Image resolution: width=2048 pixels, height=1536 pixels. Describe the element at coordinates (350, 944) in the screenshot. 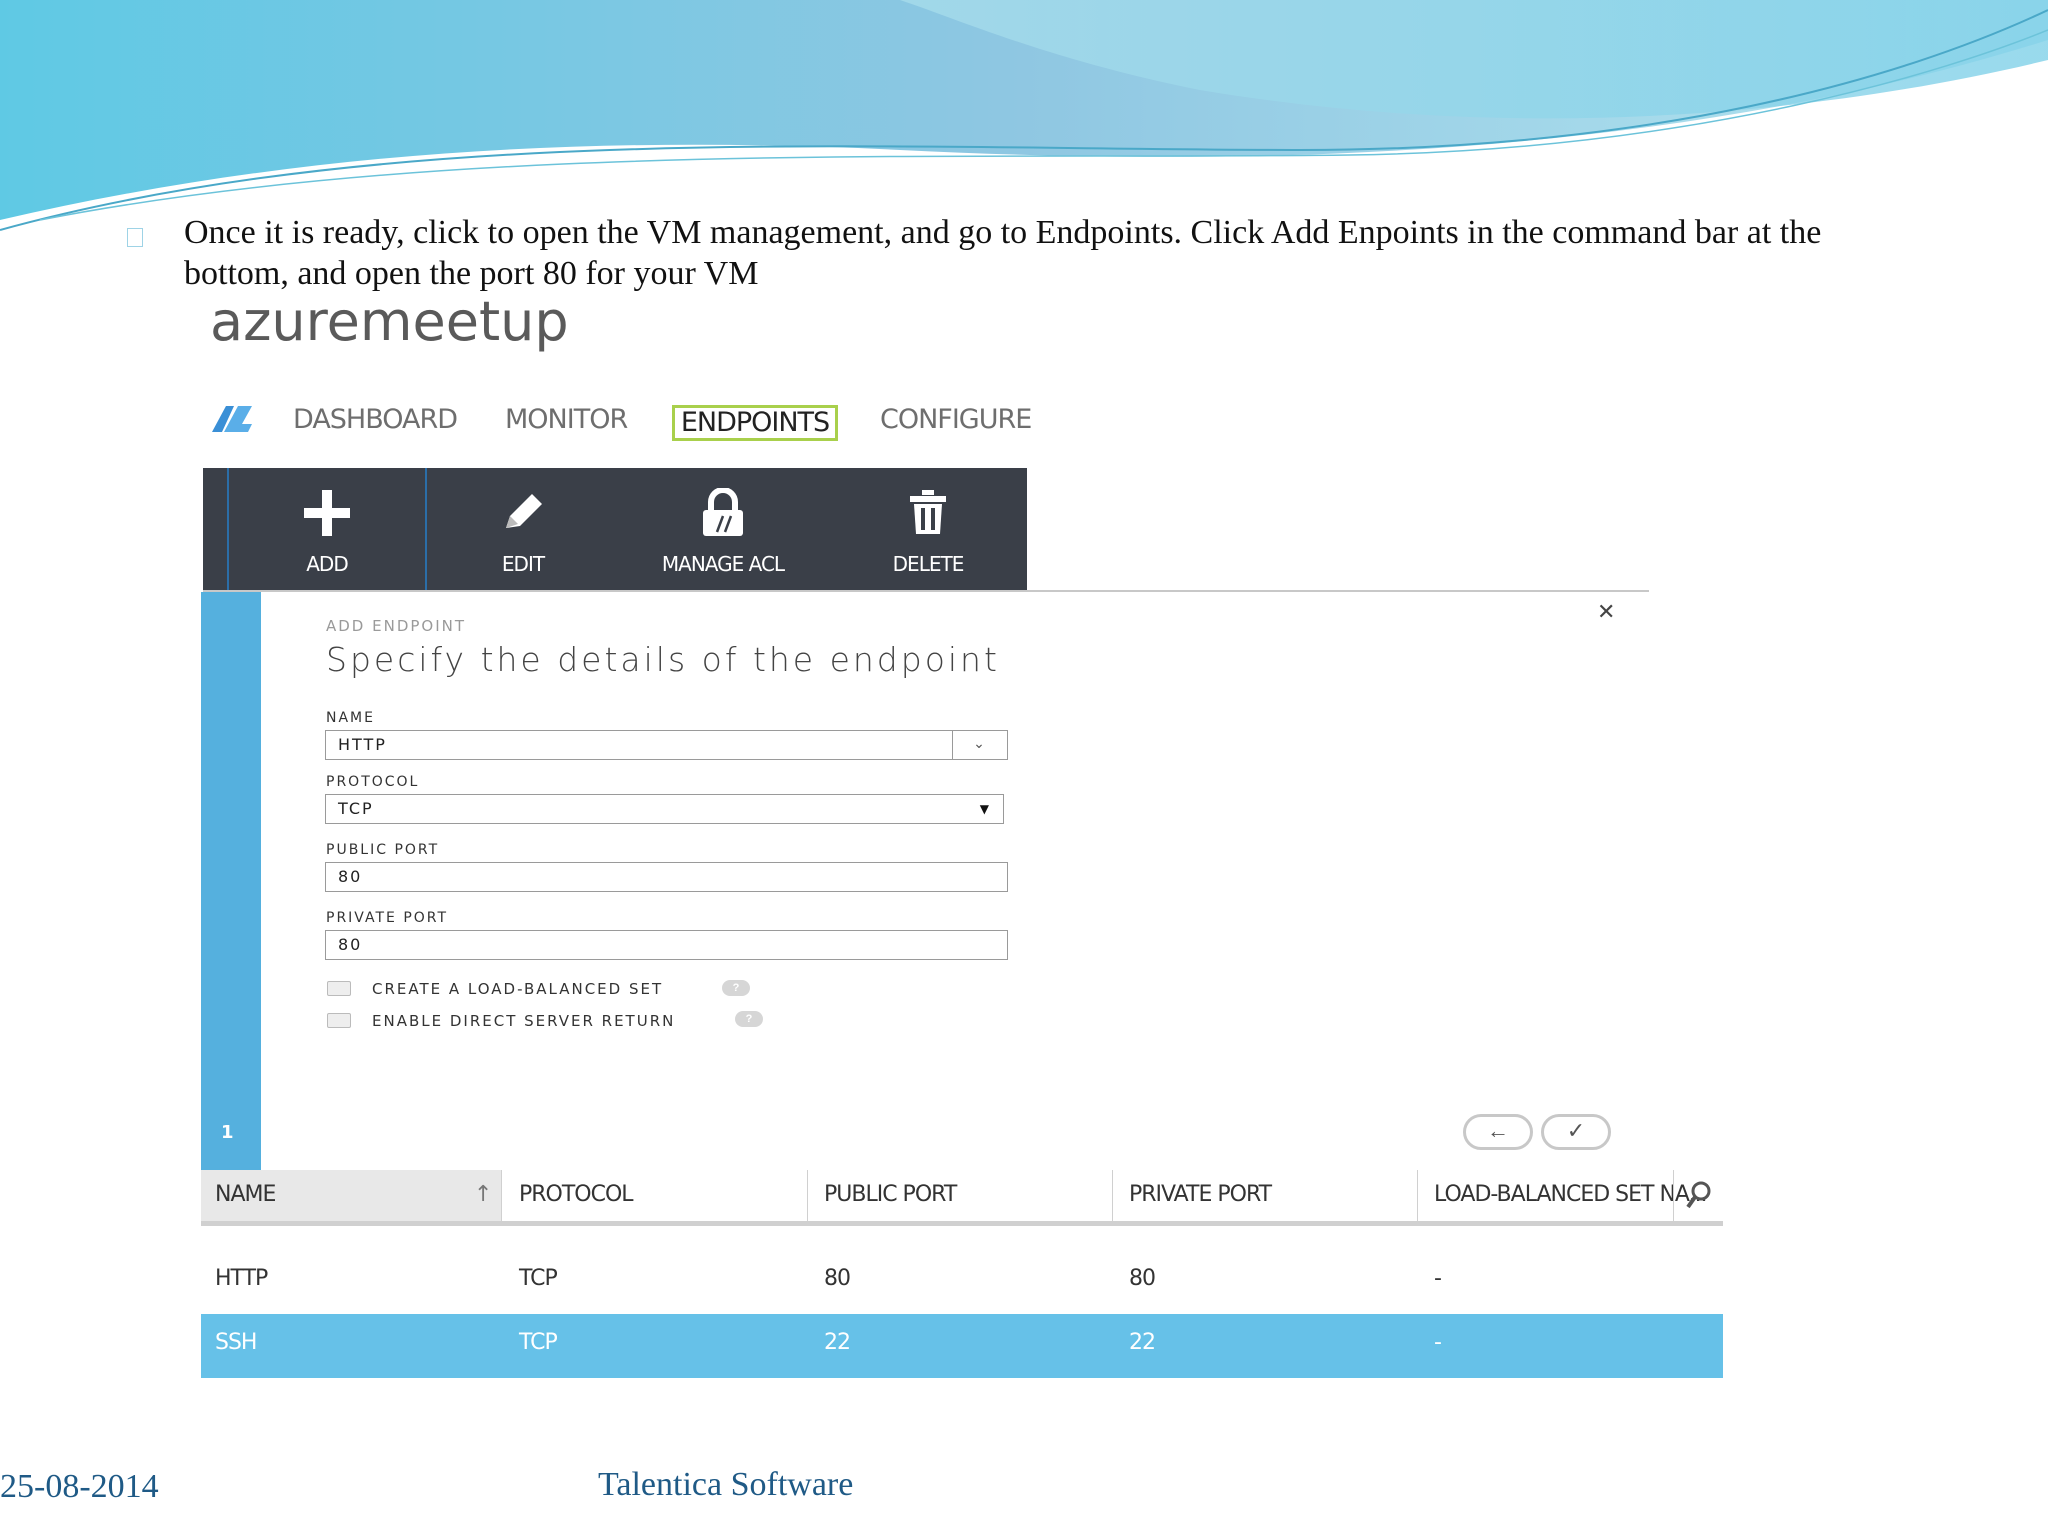

I see `private-port-value: 80` at that location.